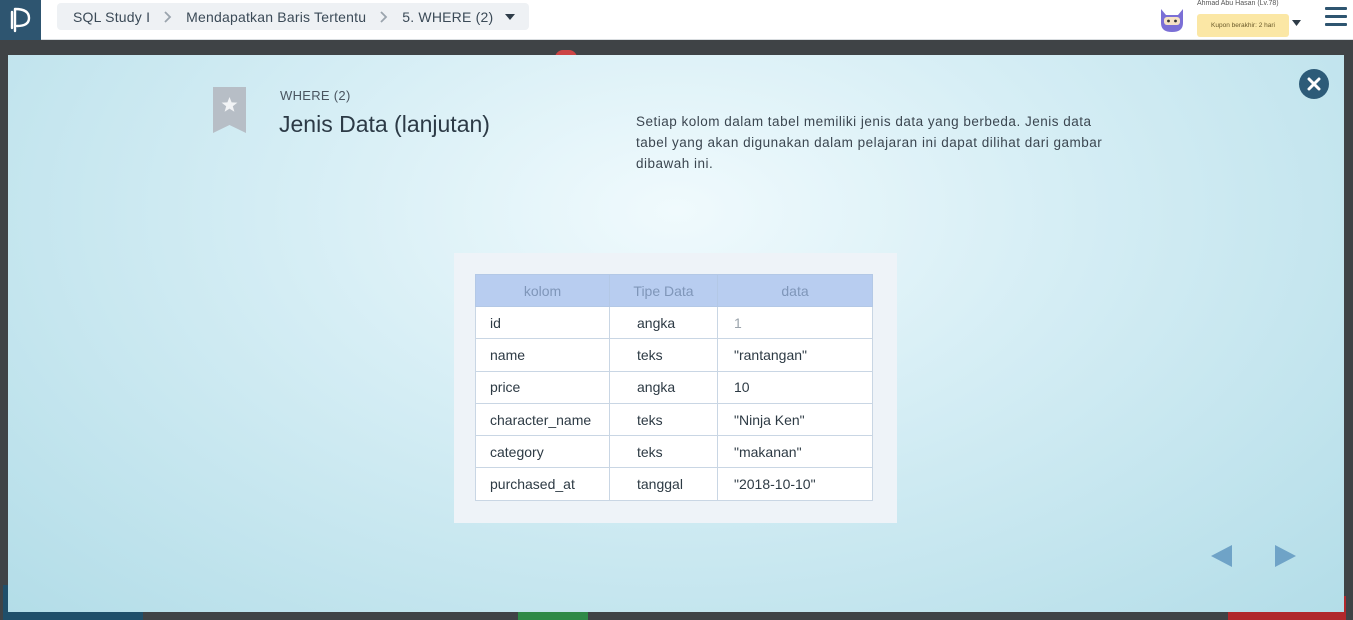 This screenshot has width=1353, height=620. What do you see at coordinates (1238, 3) in the screenshot?
I see `user-name: Ahmad Abu Hasan (Lv.78)` at bounding box center [1238, 3].